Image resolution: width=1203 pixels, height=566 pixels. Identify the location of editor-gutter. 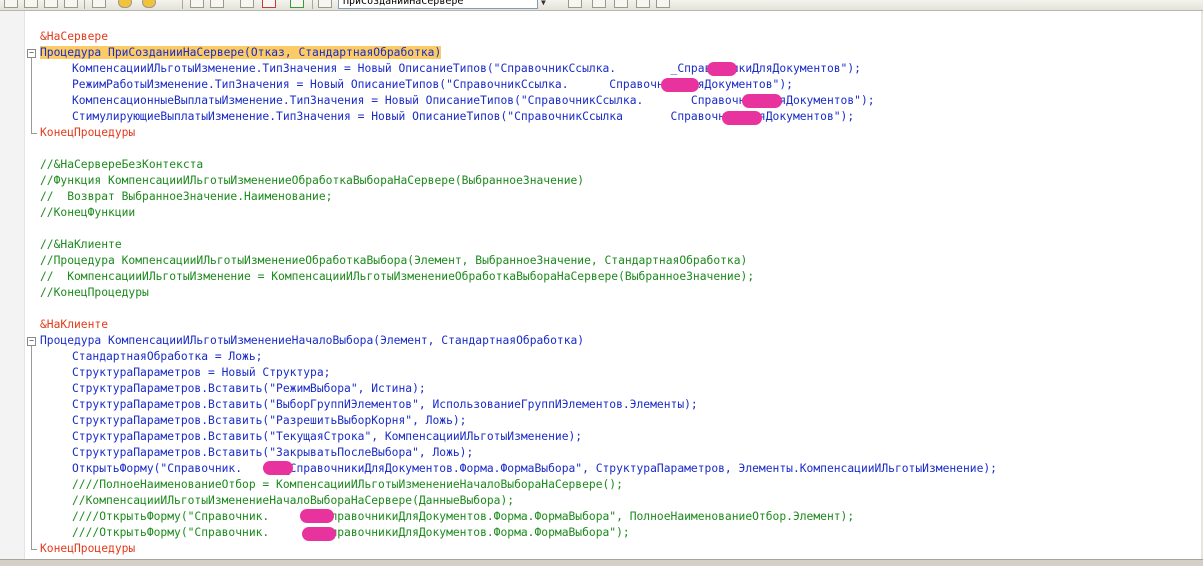
(12, 285).